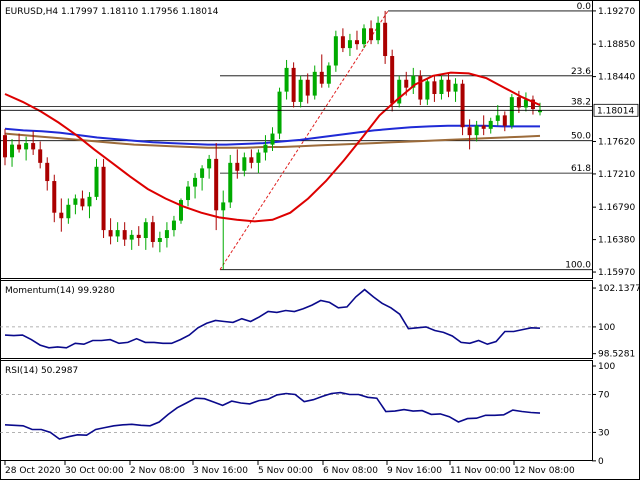 The height and width of the screenshot is (480, 640). What do you see at coordinates (616, 142) in the screenshot?
I see `y-tick-label: 1.17620` at bounding box center [616, 142].